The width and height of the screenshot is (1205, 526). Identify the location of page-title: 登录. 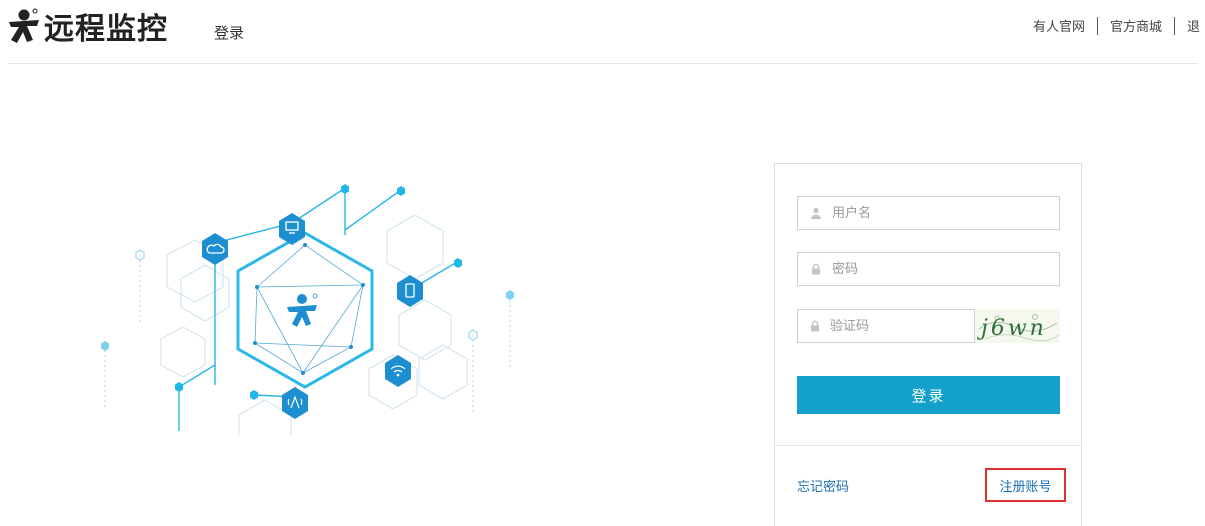
(229, 33).